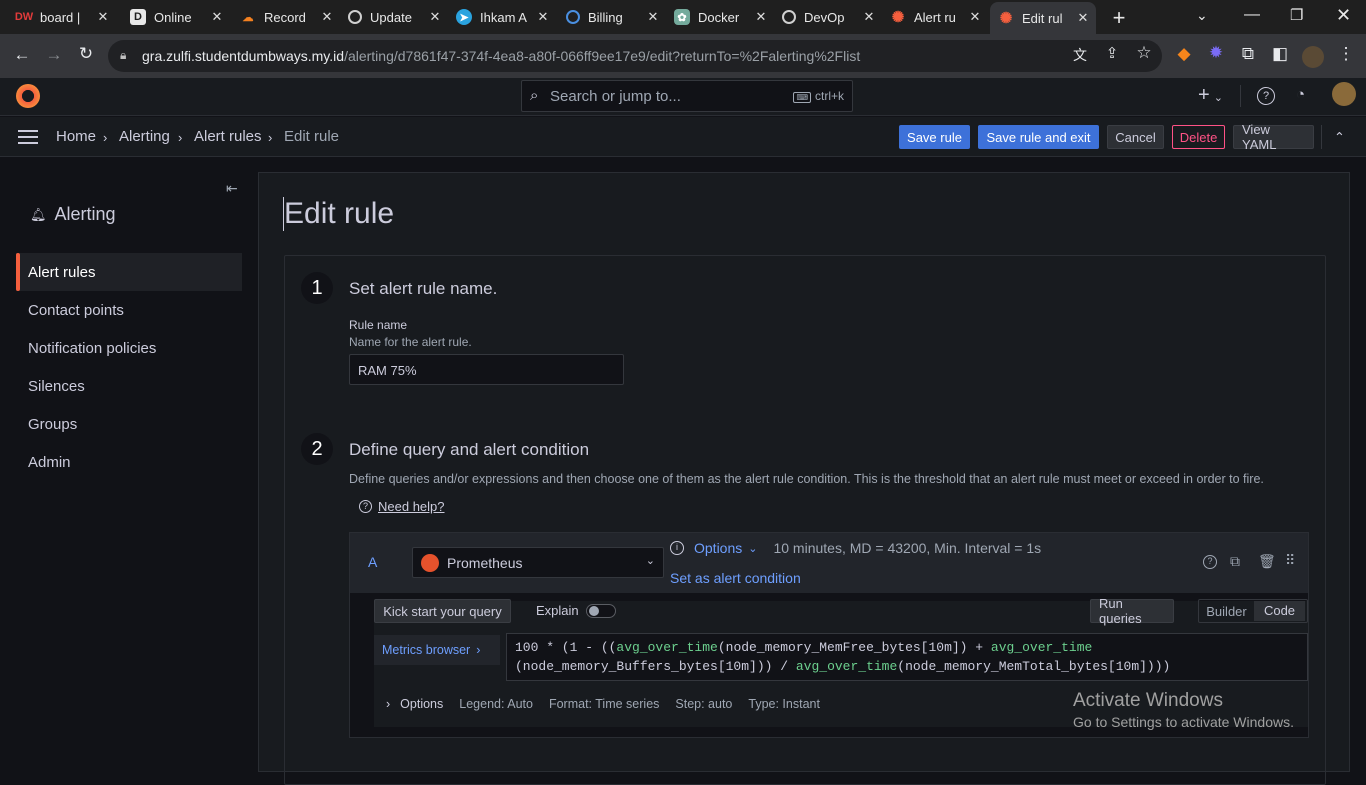 Image resolution: width=1366 pixels, height=785 pixels. What do you see at coordinates (1280, 54) in the screenshot?
I see `side-panel-icon: ◧` at bounding box center [1280, 54].